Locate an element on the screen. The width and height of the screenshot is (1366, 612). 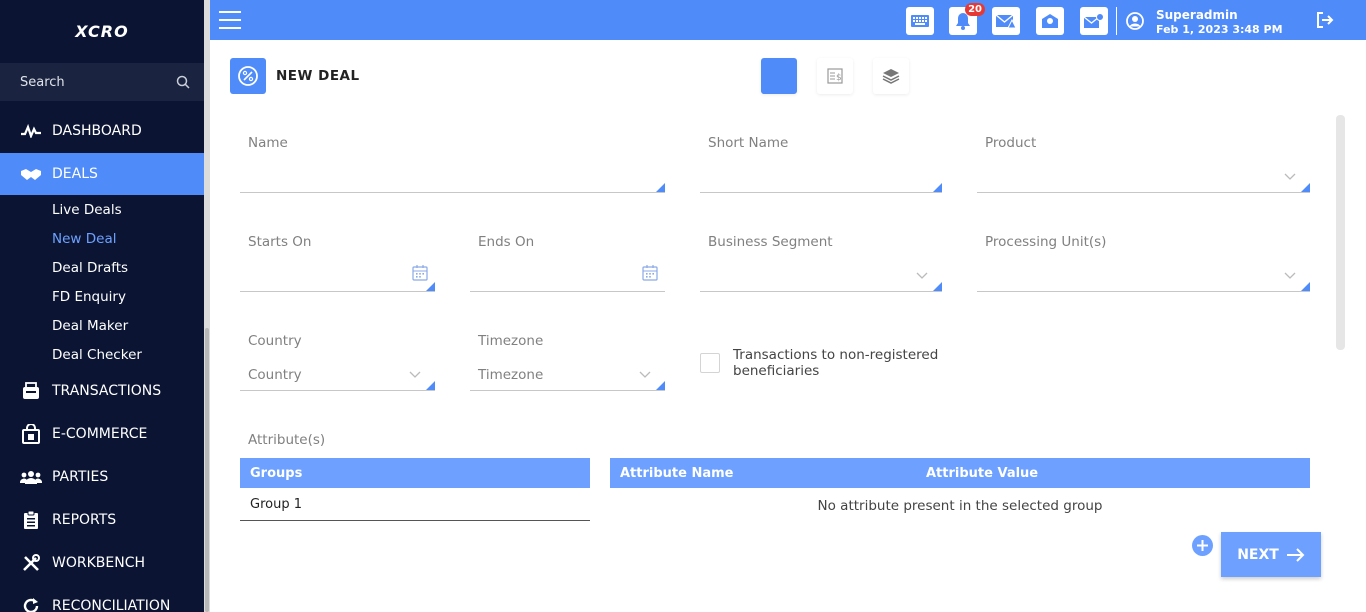
pulse-icon is located at coordinates (31, 131).